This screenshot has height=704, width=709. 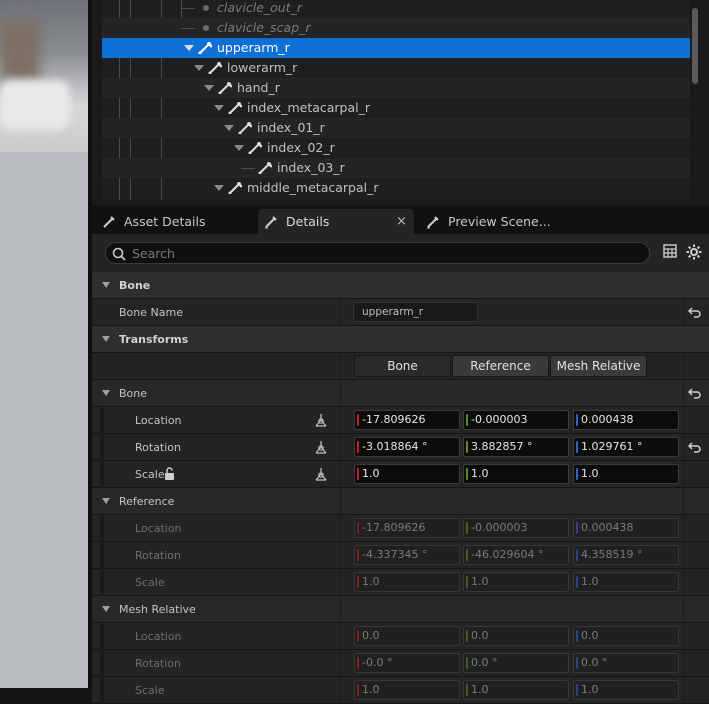 I want to click on details-search-bar, so click(x=400, y=253).